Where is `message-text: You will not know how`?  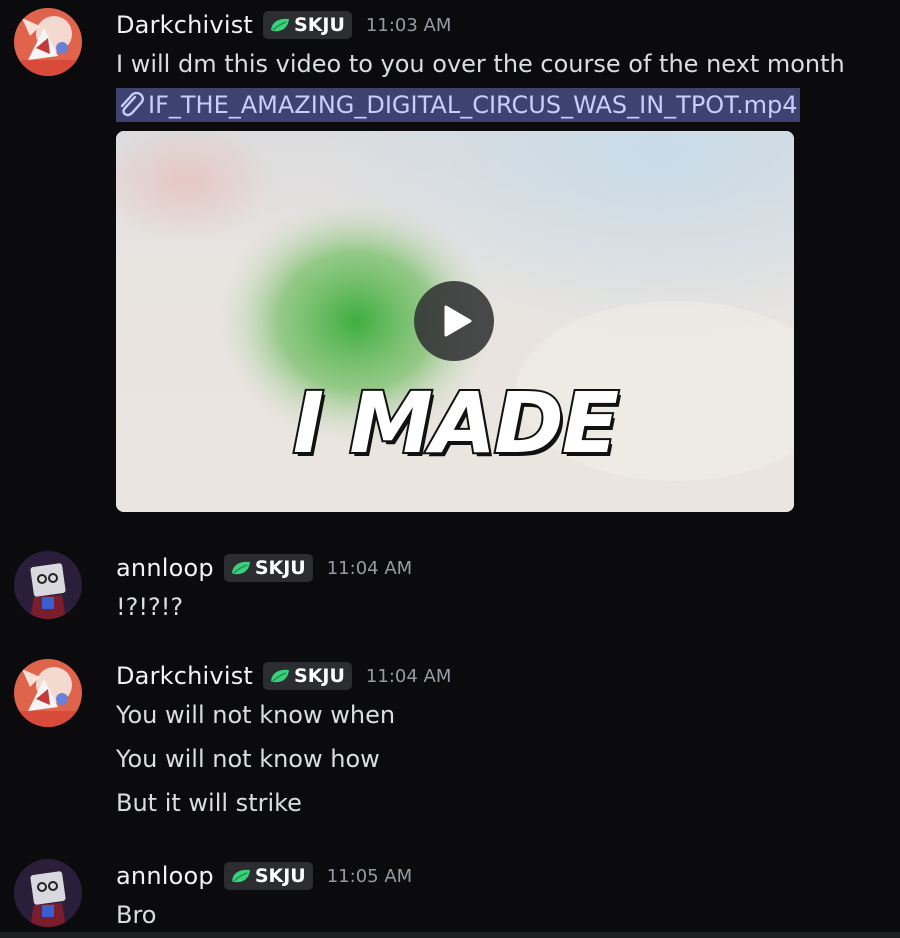 message-text: You will not know how is located at coordinates (248, 759).